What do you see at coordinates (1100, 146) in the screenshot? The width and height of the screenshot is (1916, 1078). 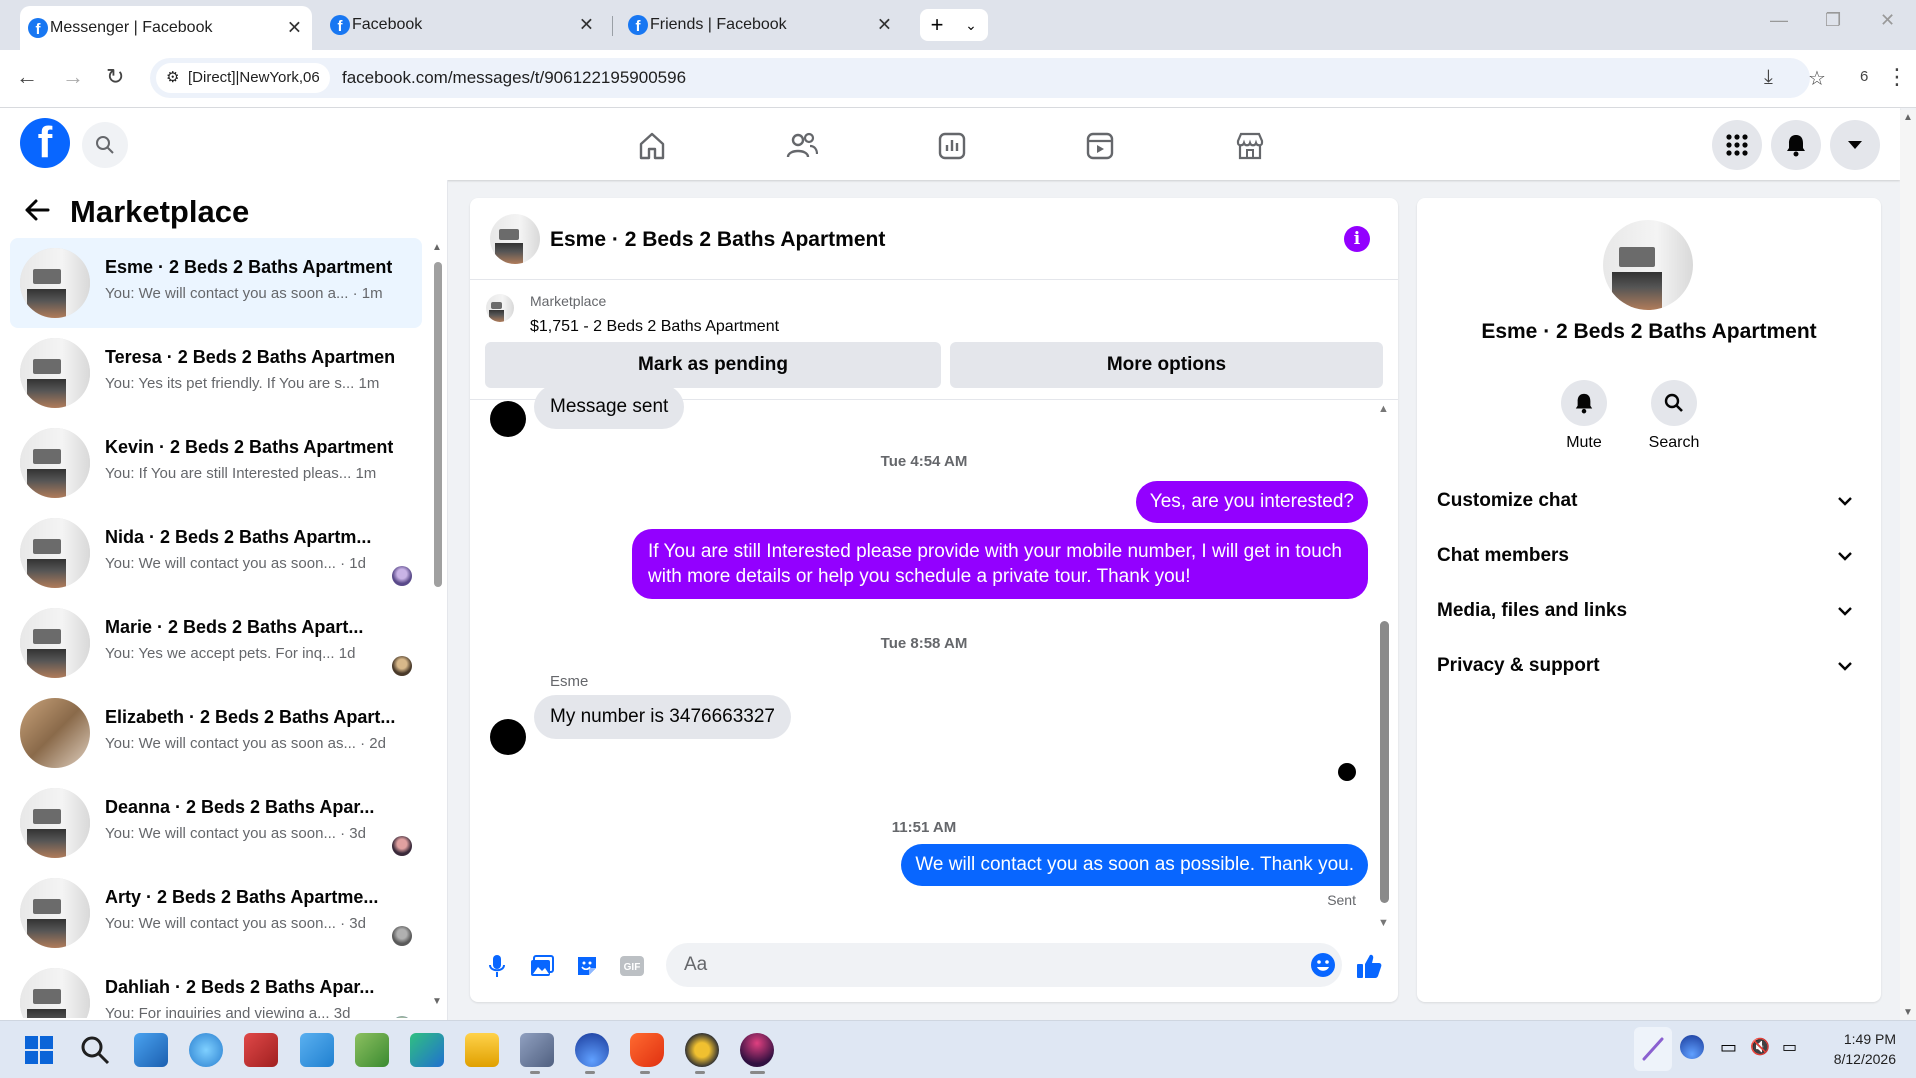 I see `video-icon` at bounding box center [1100, 146].